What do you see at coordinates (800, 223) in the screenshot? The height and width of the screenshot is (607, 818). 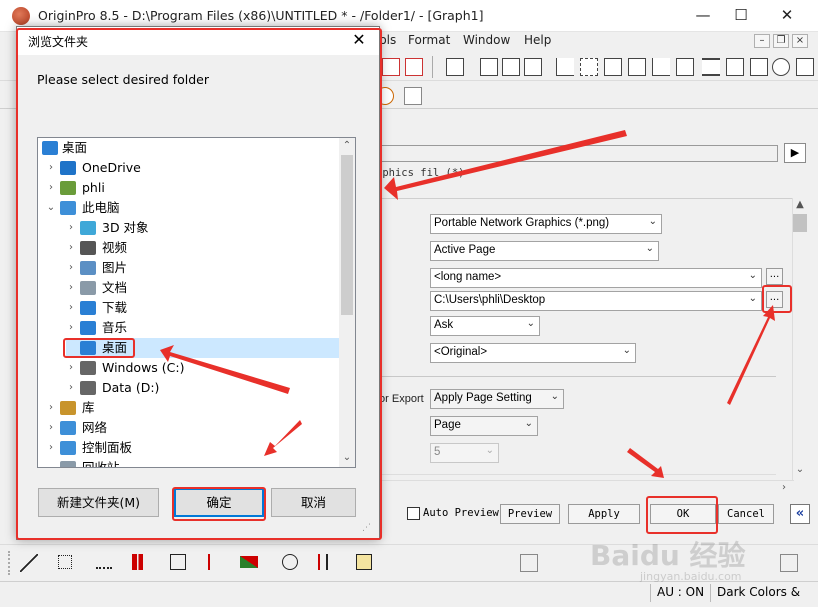 I see `scrollbar-thumb` at bounding box center [800, 223].